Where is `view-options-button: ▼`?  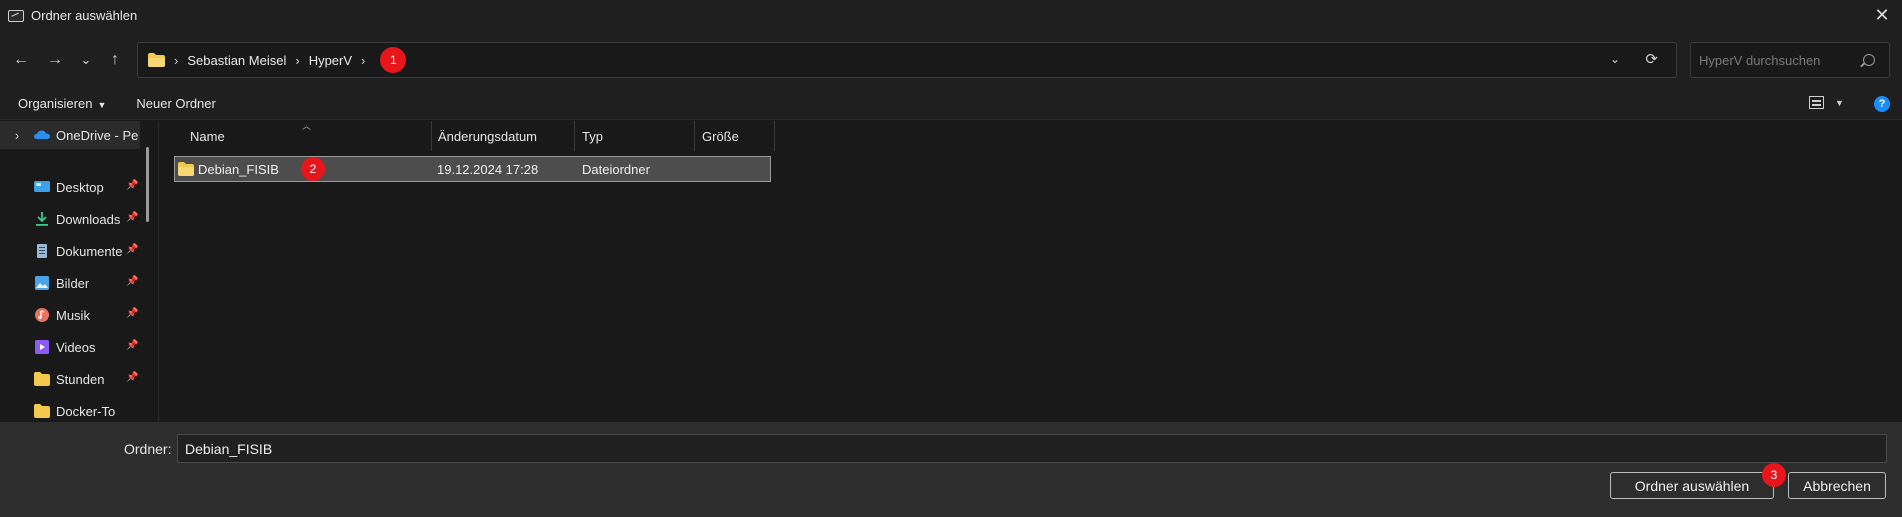
view-options-button: ▼ is located at coordinates (1826, 102).